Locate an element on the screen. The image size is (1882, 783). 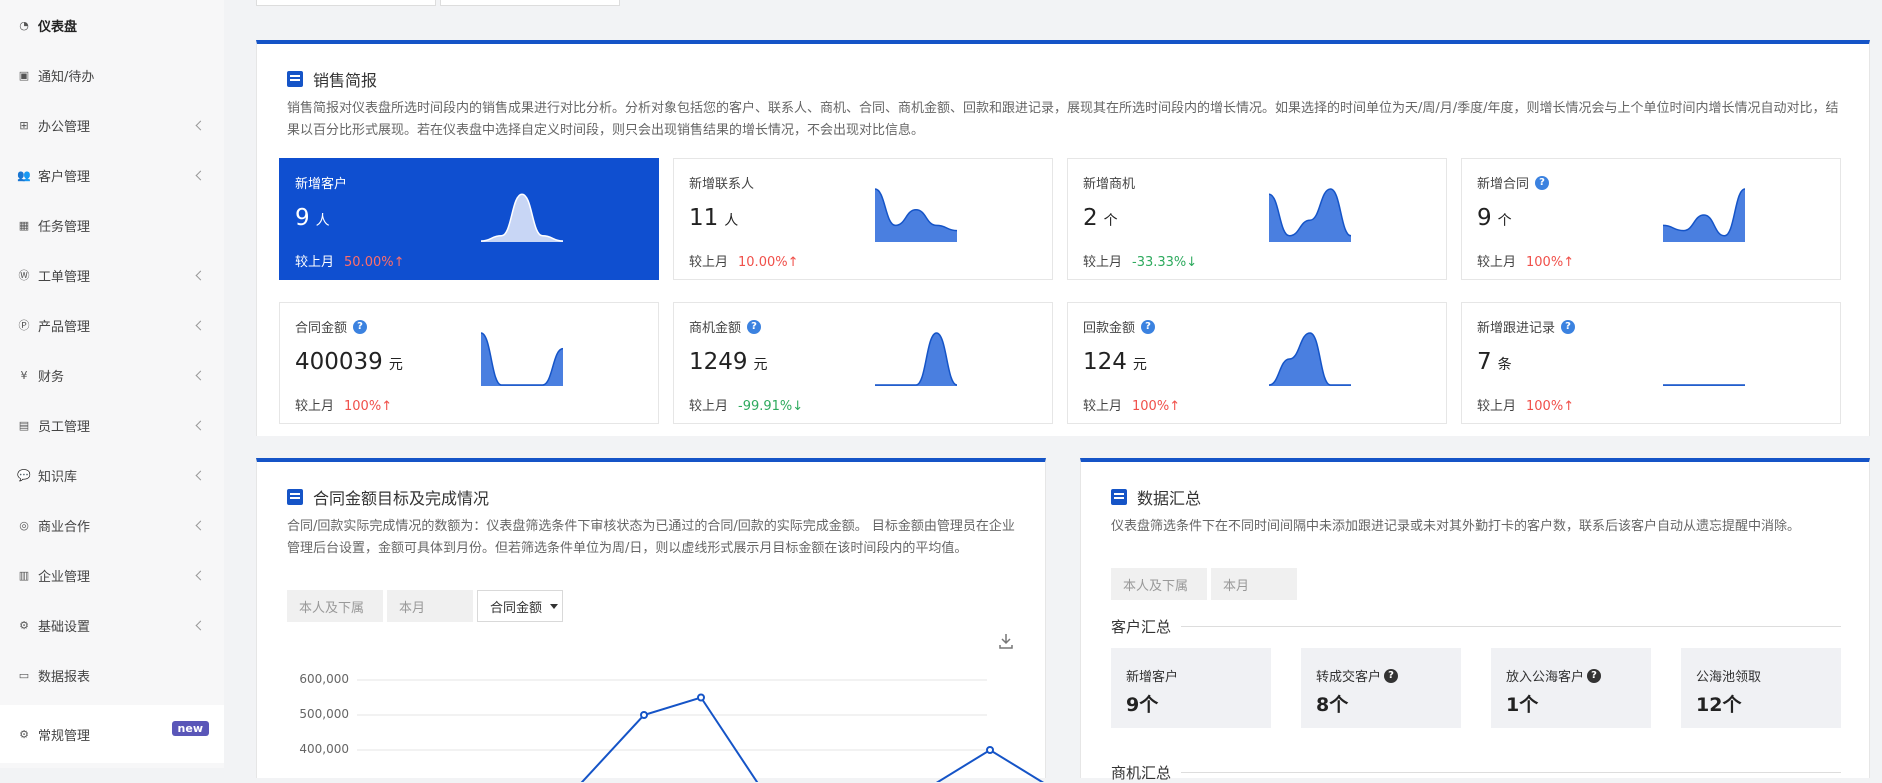
divider is located at coordinates (1511, 772).